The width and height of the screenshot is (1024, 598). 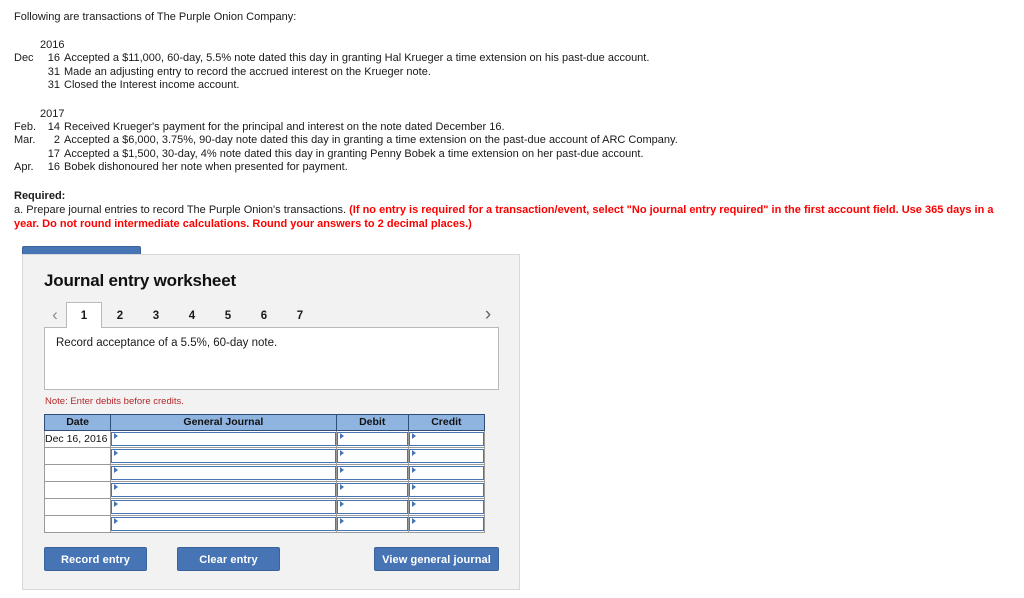 I want to click on table-header-row: Date General Journal Debit Credit, so click(x=264, y=422).